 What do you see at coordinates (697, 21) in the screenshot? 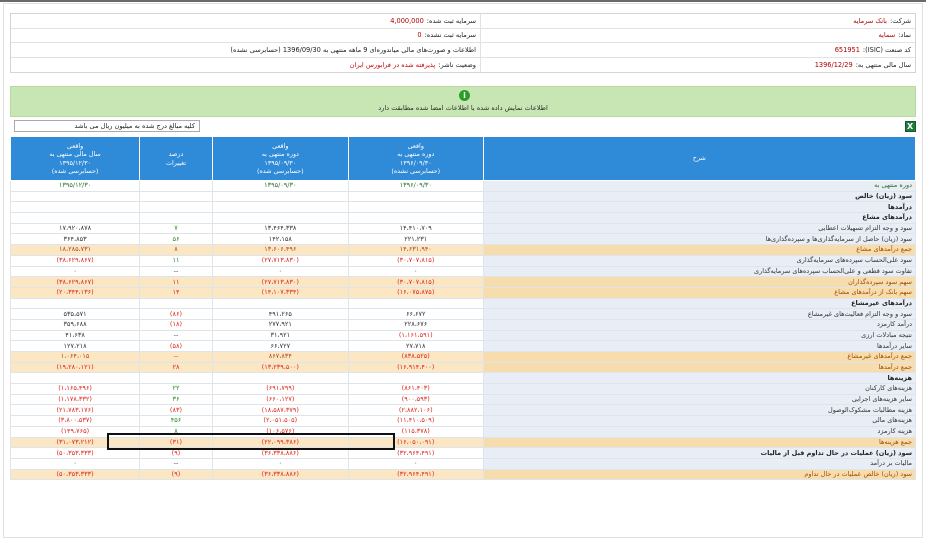
I see `company-cell: شرکت: بانک سرمایه` at bounding box center [697, 21].